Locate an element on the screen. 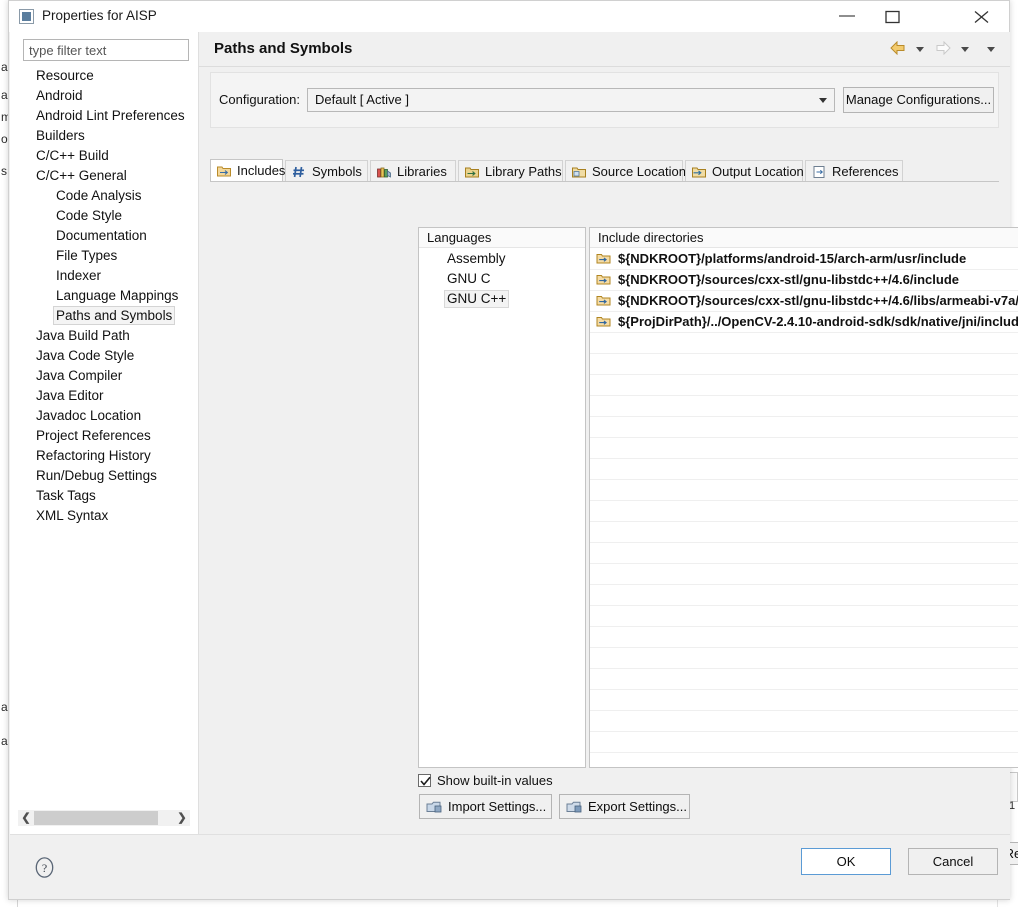  checkbox-box is located at coordinates (424, 780).